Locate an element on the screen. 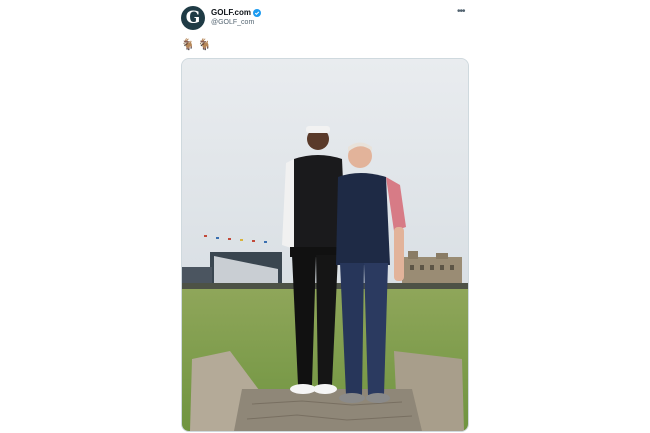  verified-badge-icon is located at coordinates (257, 12).